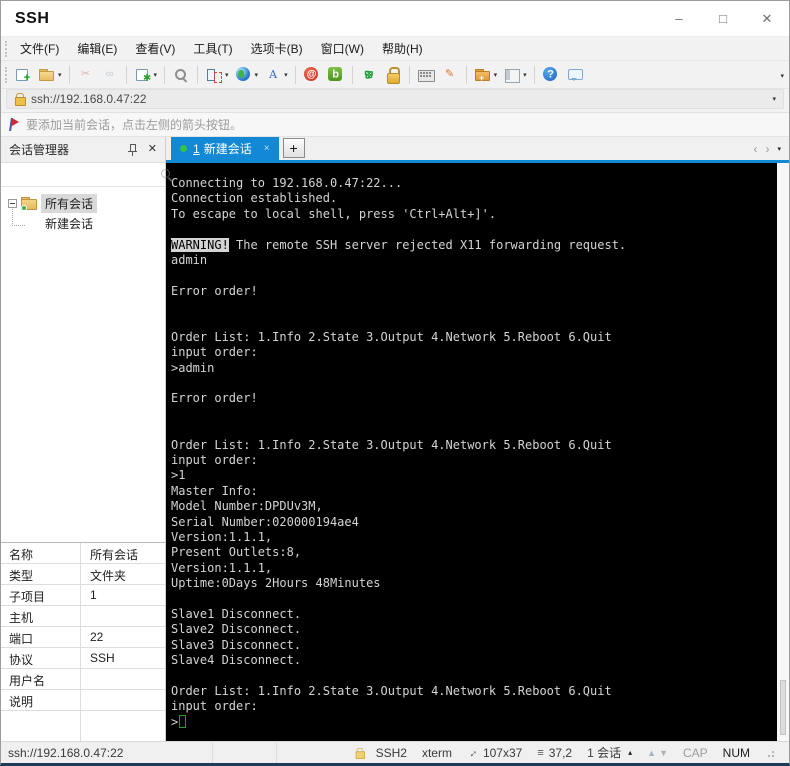 This screenshot has height=766, width=790. What do you see at coordinates (222, 536) in the screenshot?
I see `terminal-line: Version:1.1.1,` at bounding box center [222, 536].